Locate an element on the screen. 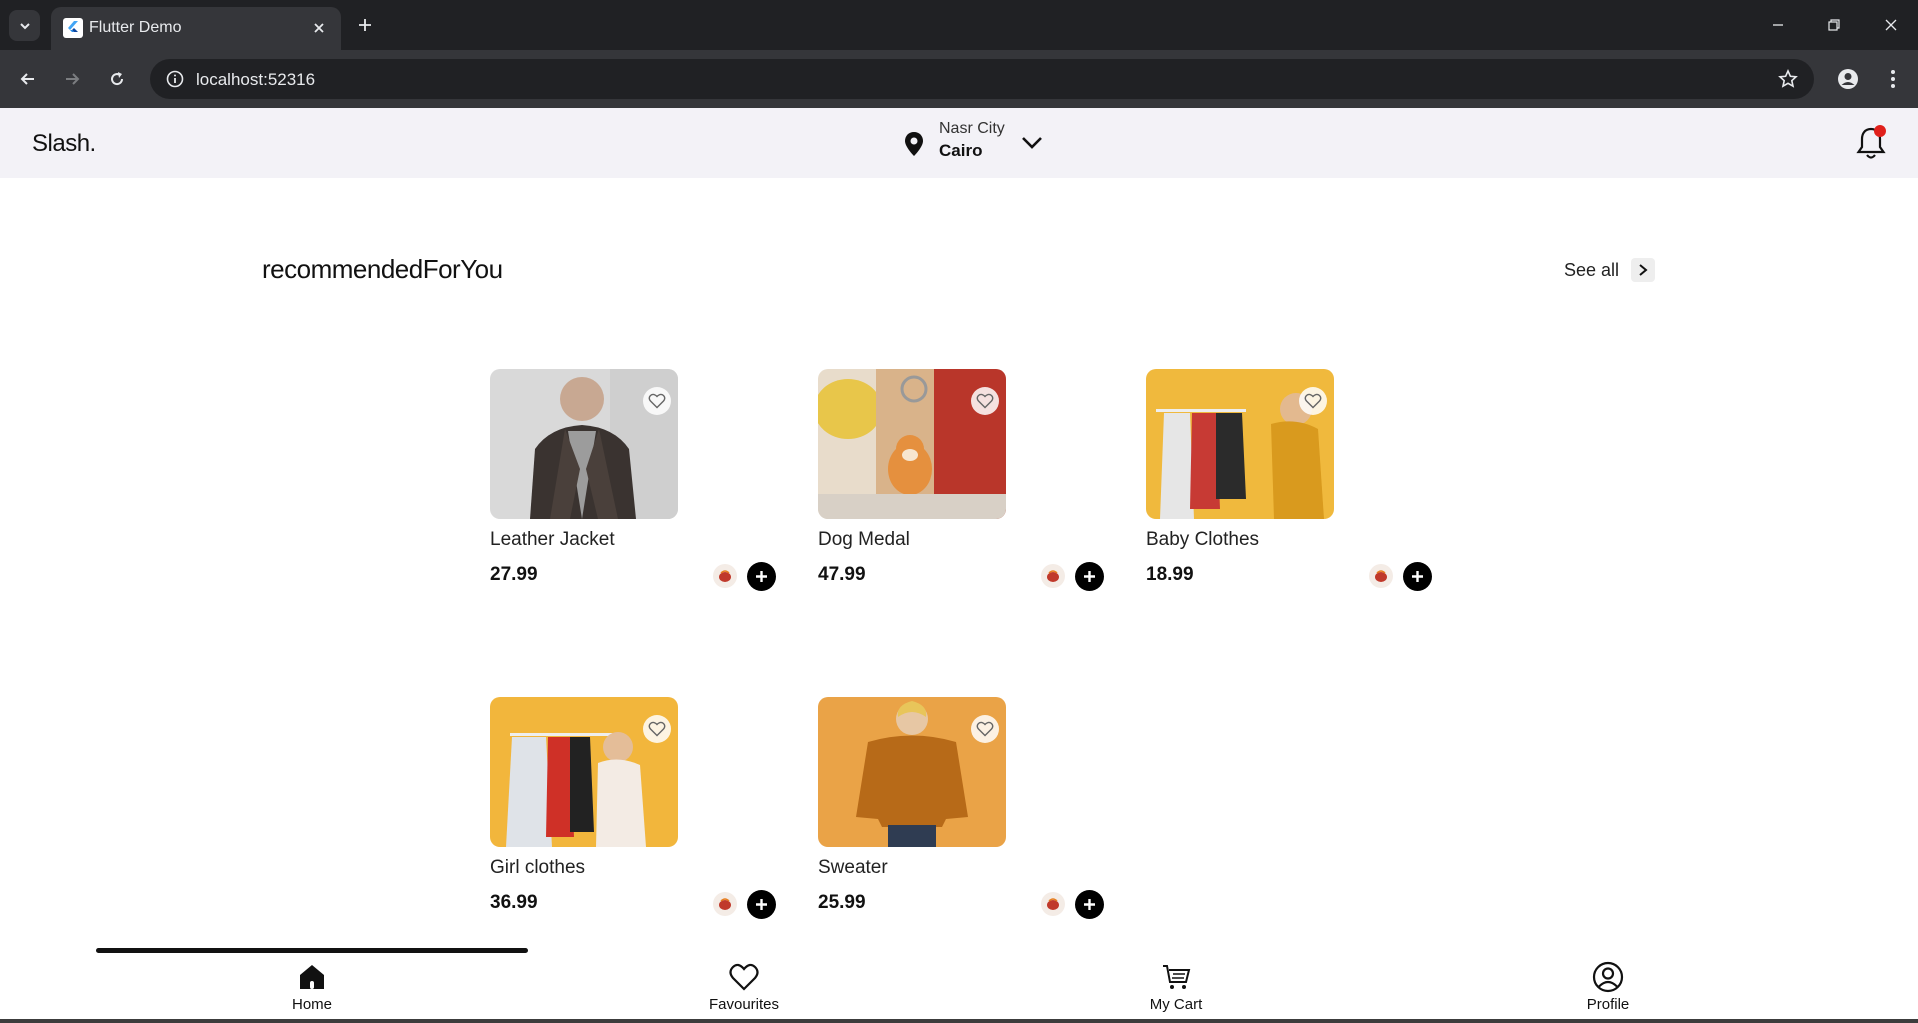 Image resolution: width=1918 pixels, height=1023 pixels. tab-search-button is located at coordinates (24, 25).